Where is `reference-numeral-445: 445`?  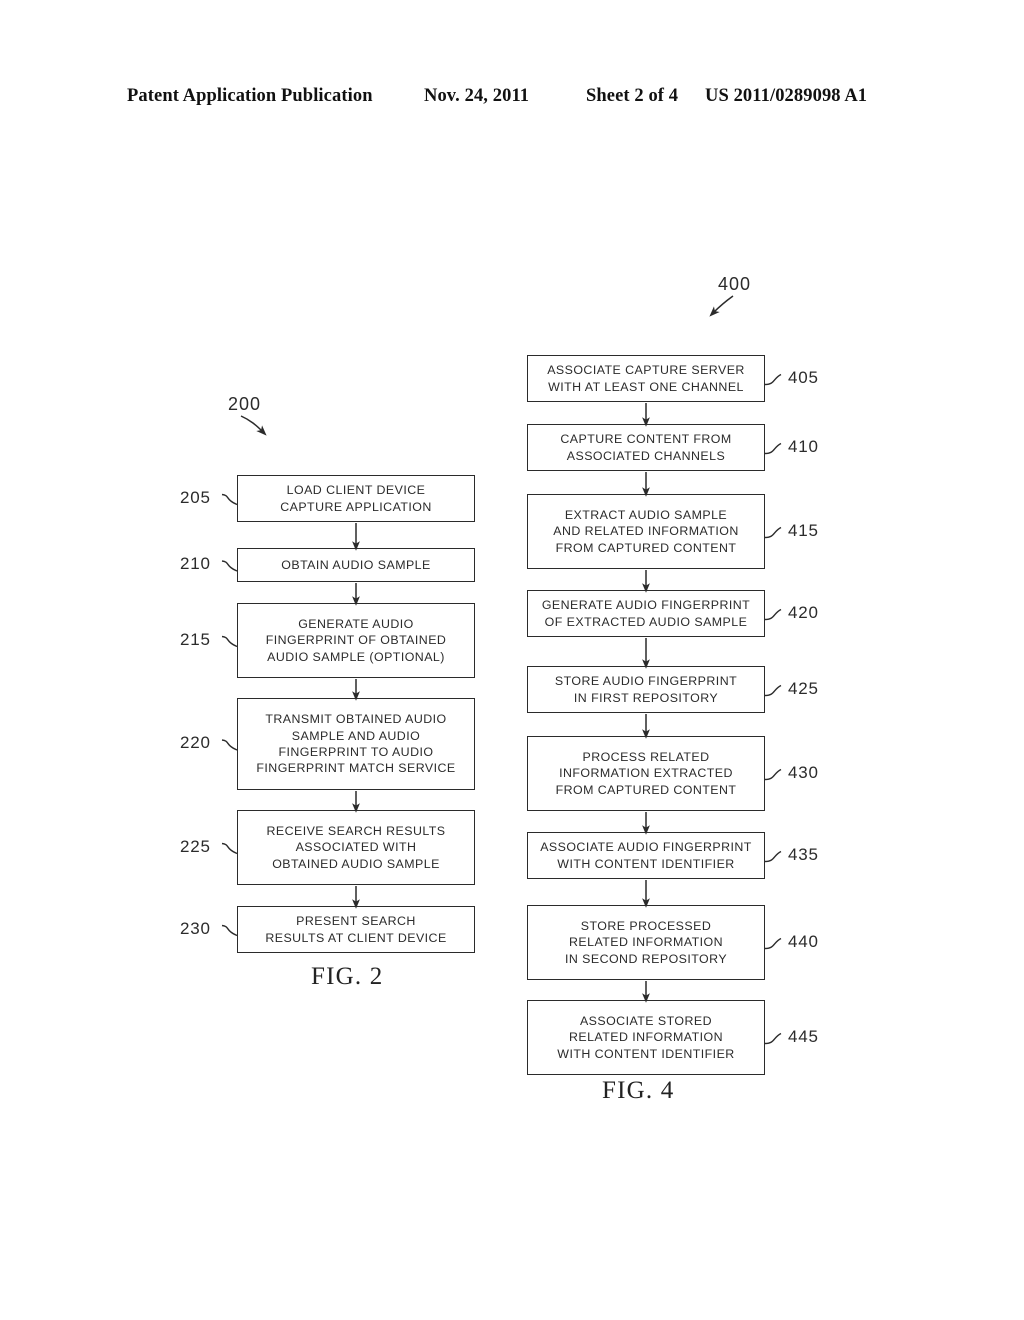
reference-numeral-445: 445 is located at coordinates (803, 1036).